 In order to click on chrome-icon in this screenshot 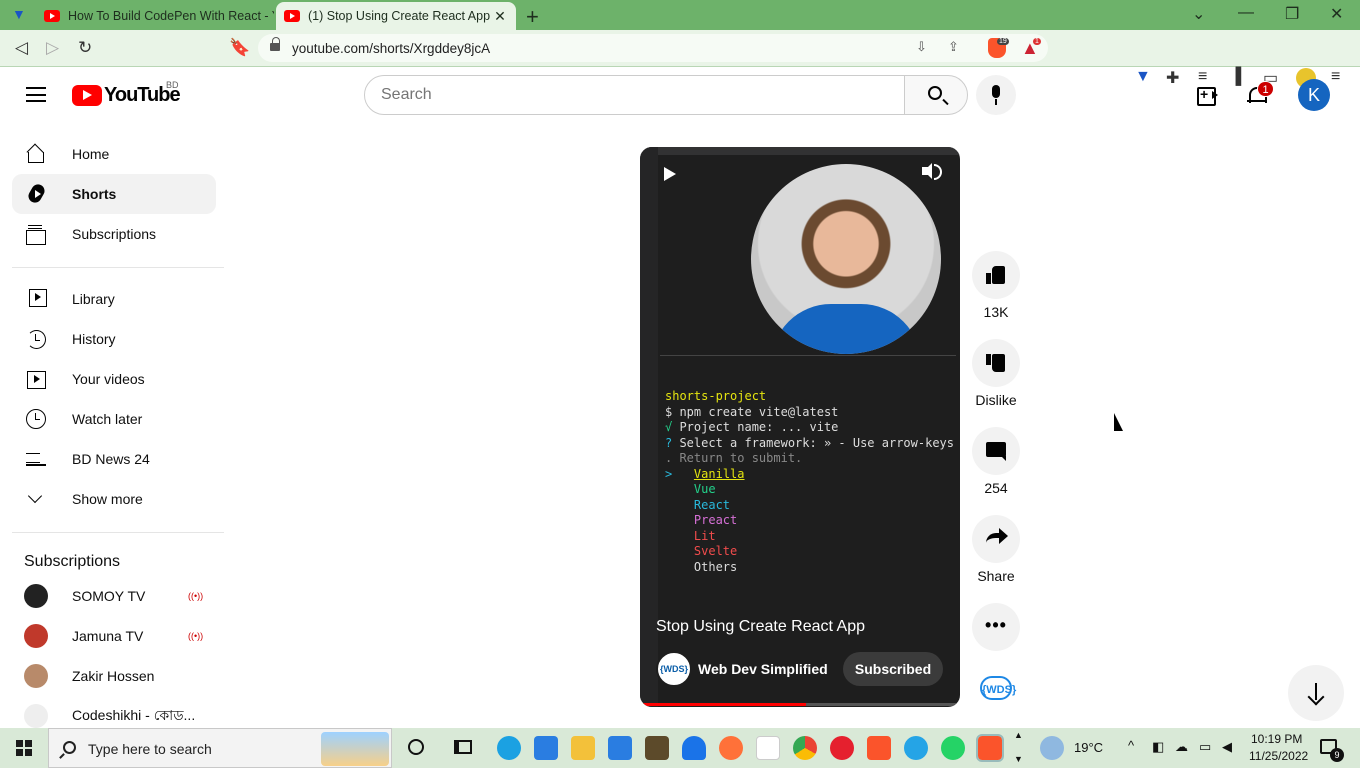, I will do `click(805, 748)`.